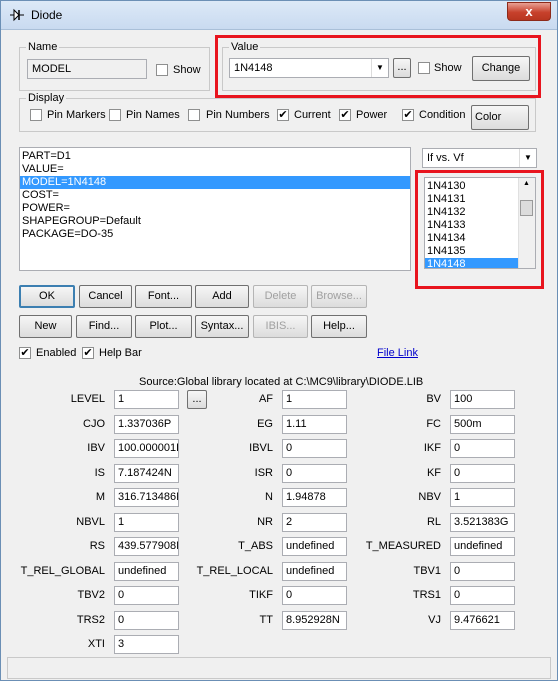  What do you see at coordinates (482, 595) in the screenshot?
I see `param-field-trs1: 0` at bounding box center [482, 595].